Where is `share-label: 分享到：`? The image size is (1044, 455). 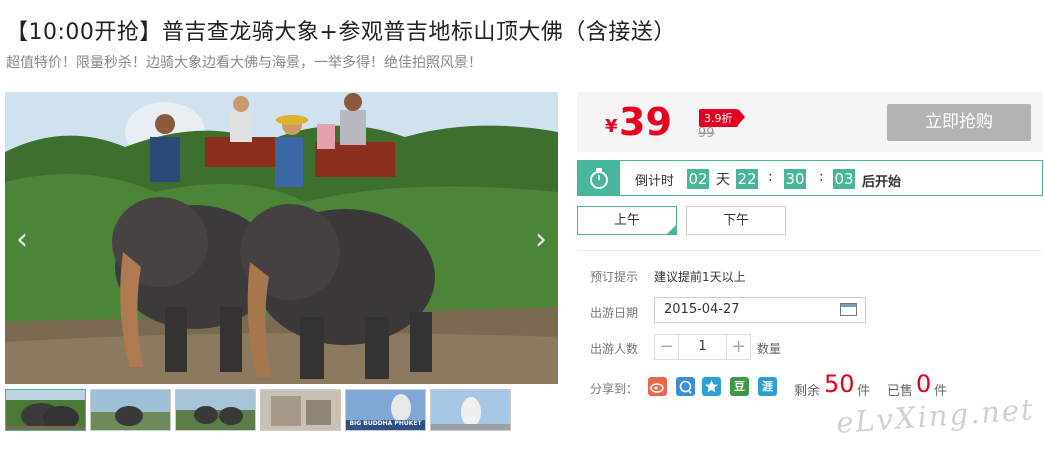
share-label: 分享到： is located at coordinates (614, 389).